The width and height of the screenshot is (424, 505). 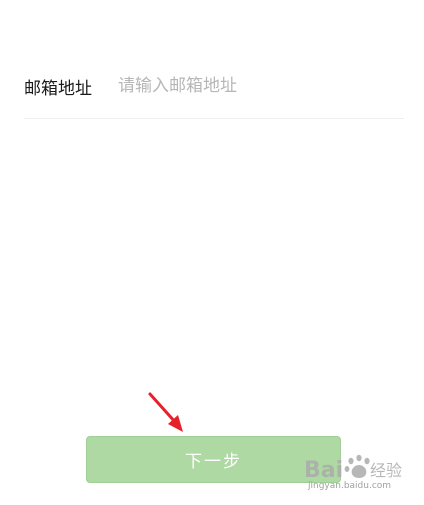 What do you see at coordinates (386, 470) in the screenshot?
I see `svg-text: 经验` at bounding box center [386, 470].